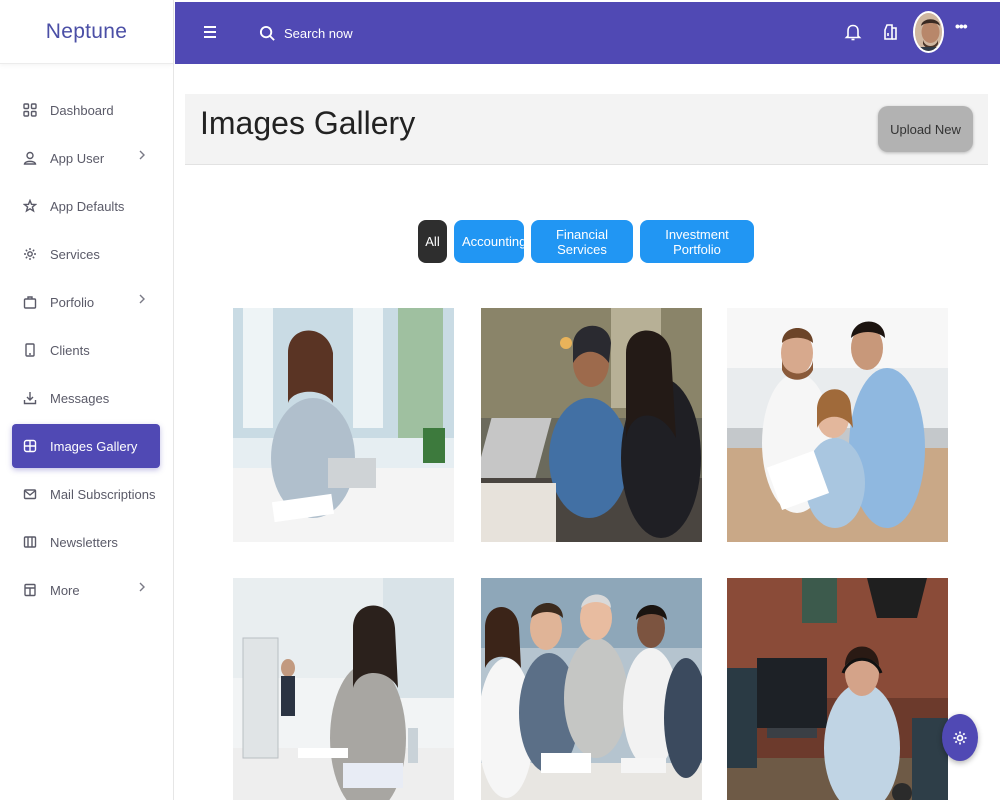 The image size is (1000, 800). What do you see at coordinates (94, 446) in the screenshot?
I see `sidebar-item-label: Images Gallery` at bounding box center [94, 446].